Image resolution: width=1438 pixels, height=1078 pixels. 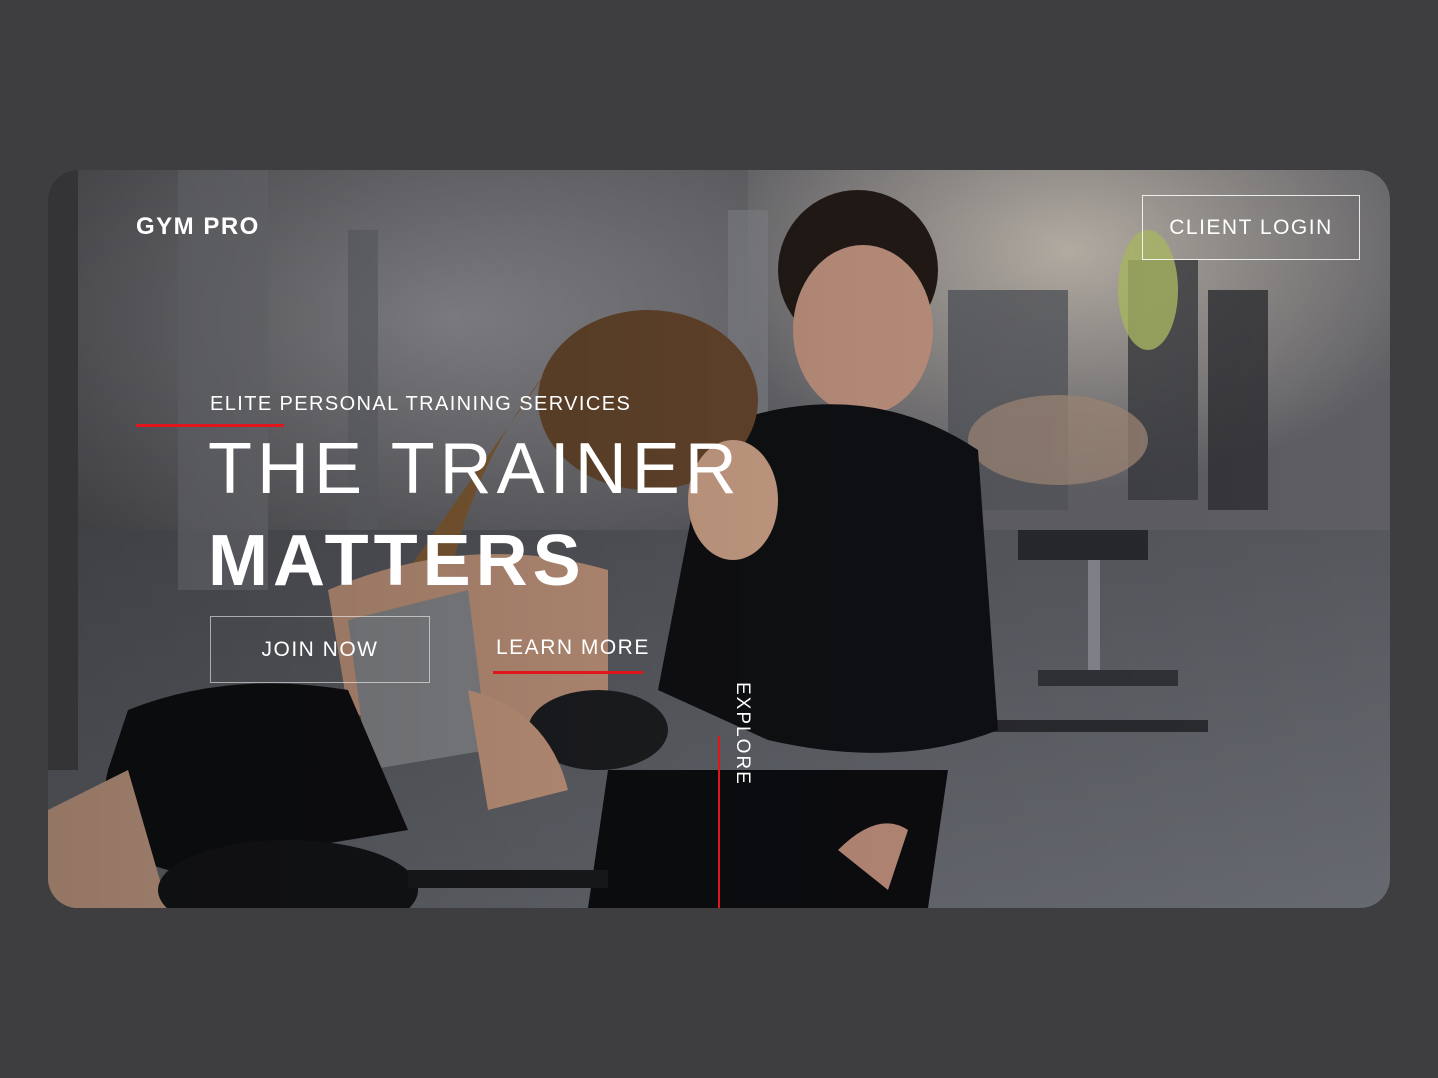 I want to click on headline-line-1: THE TRAINER, so click(x=475, y=469).